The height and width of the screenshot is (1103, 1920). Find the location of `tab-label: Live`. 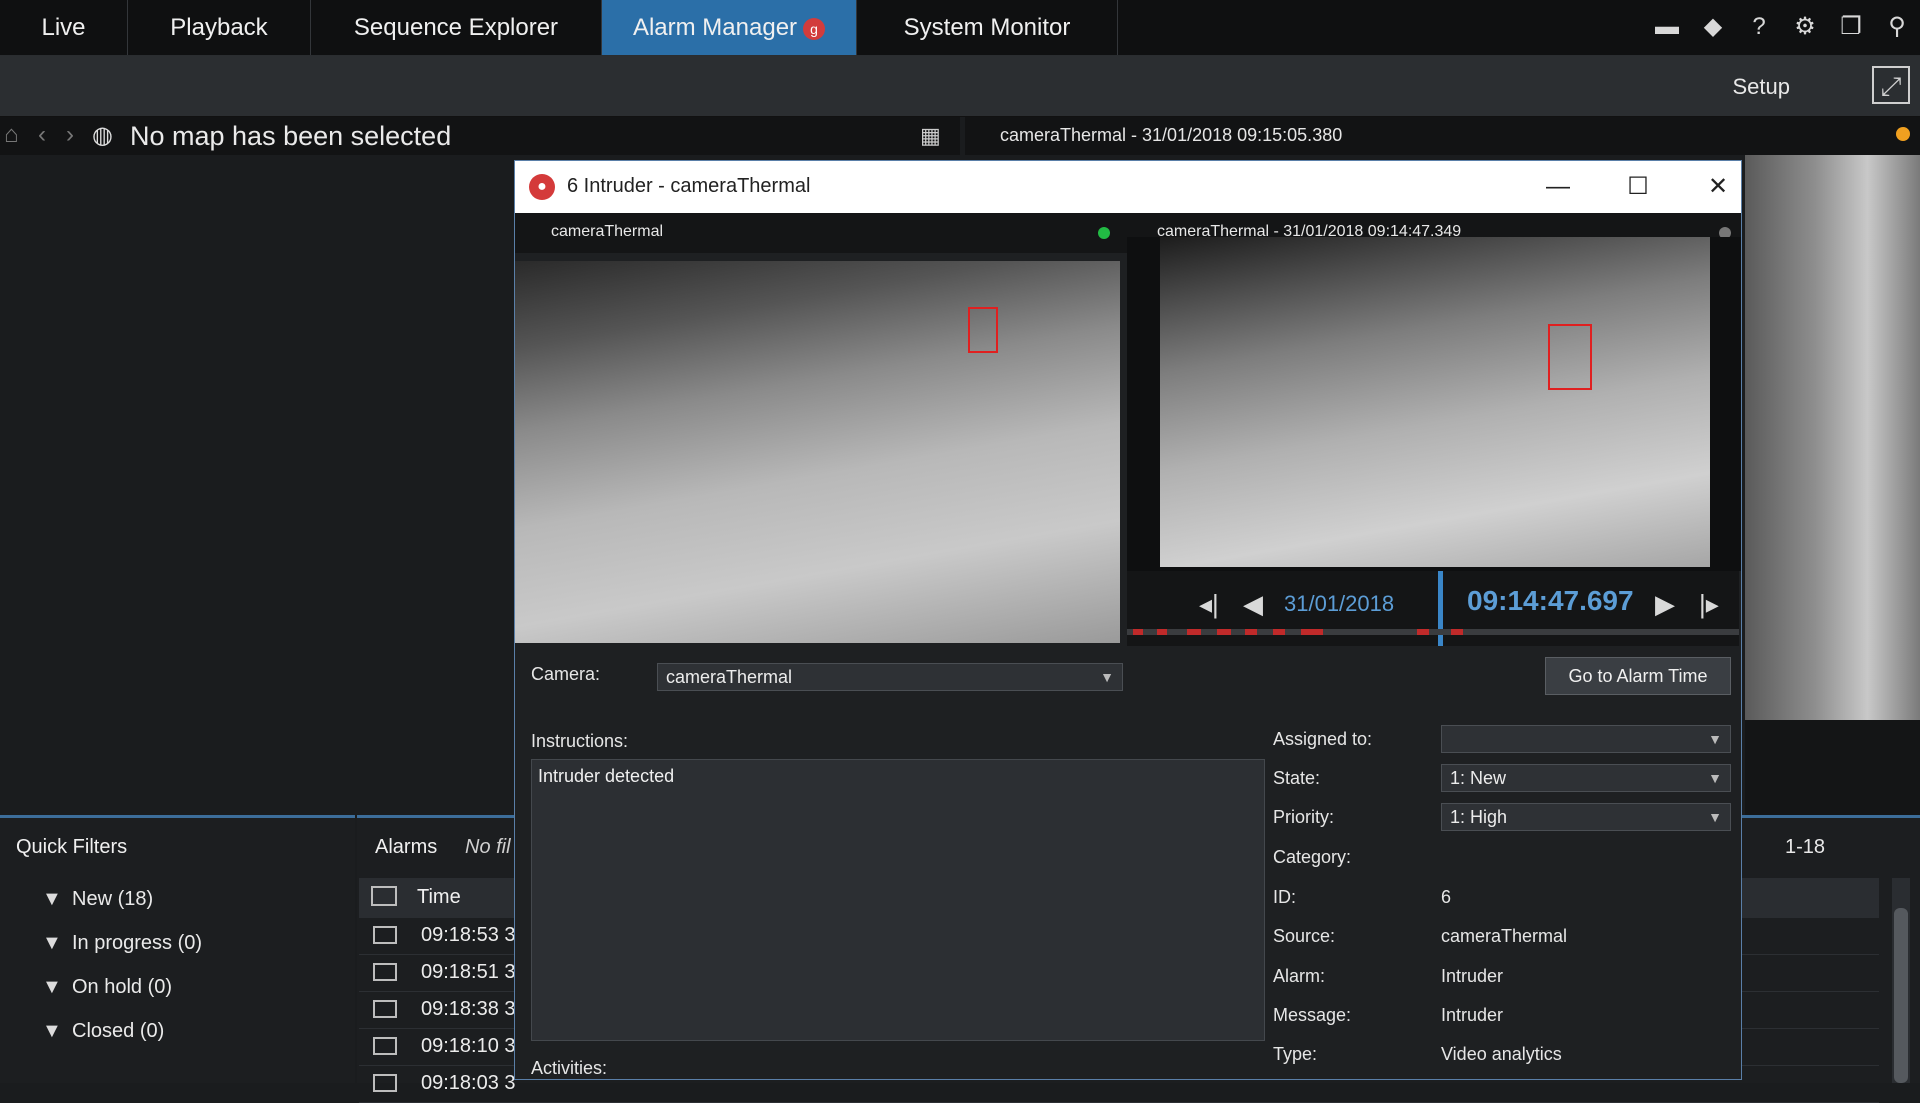

tab-label: Live is located at coordinates (63, 27).